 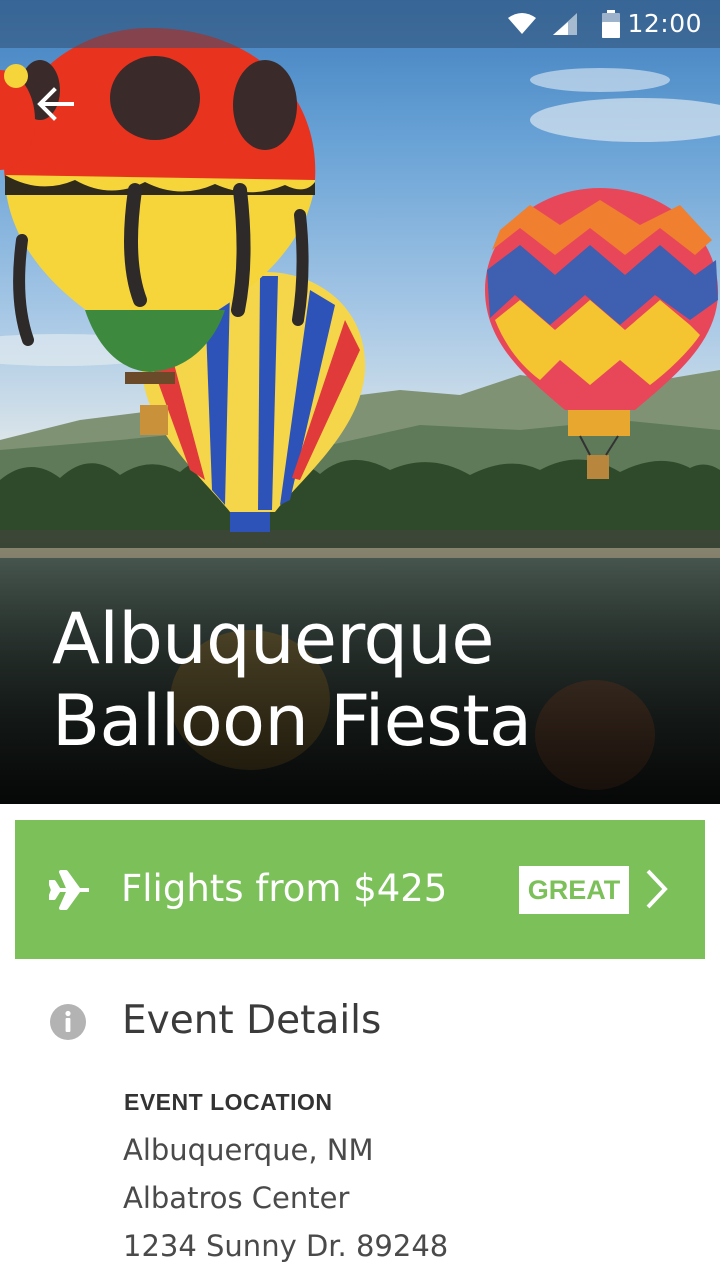 What do you see at coordinates (284, 888) in the screenshot?
I see `flights-price-label: Flights from $425` at bounding box center [284, 888].